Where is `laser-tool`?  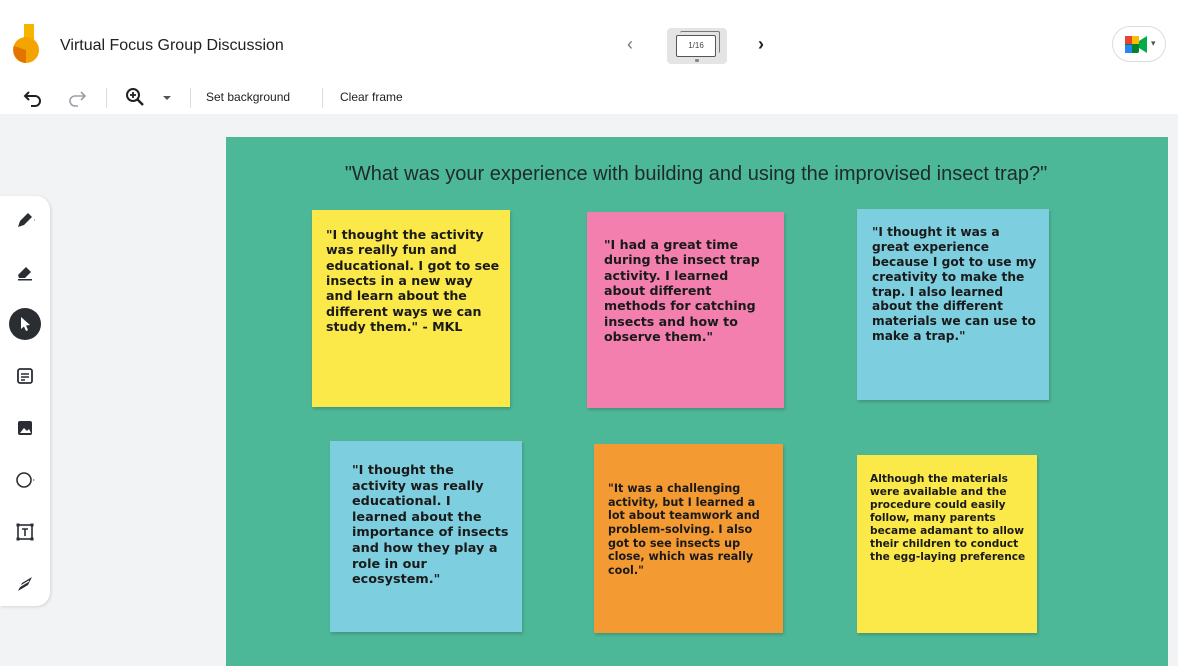 laser-tool is located at coordinates (25, 584).